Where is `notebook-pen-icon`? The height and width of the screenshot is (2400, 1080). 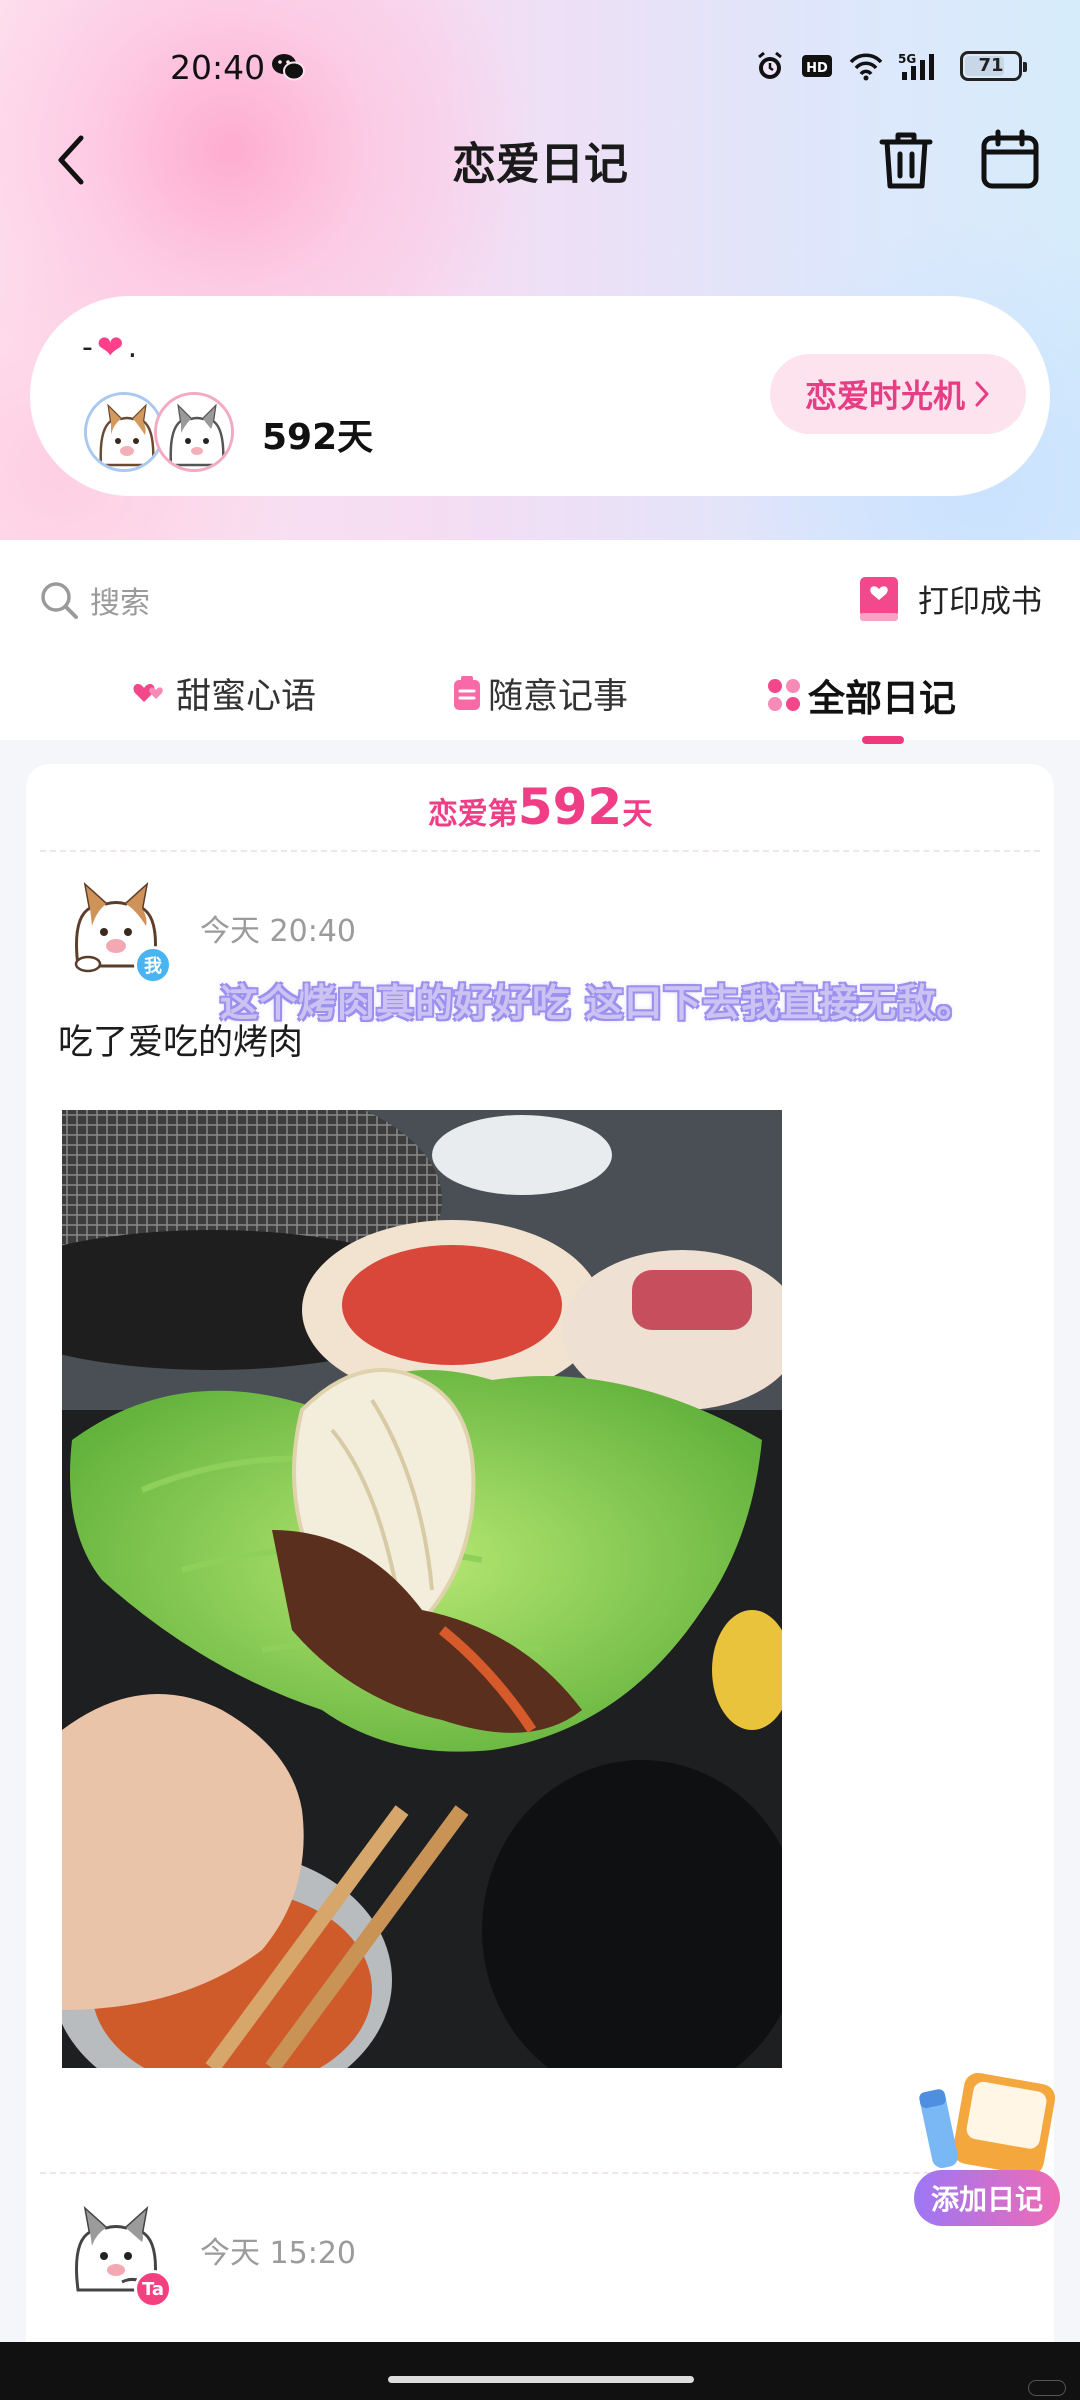
notebook-pen-icon is located at coordinates (987, 2124).